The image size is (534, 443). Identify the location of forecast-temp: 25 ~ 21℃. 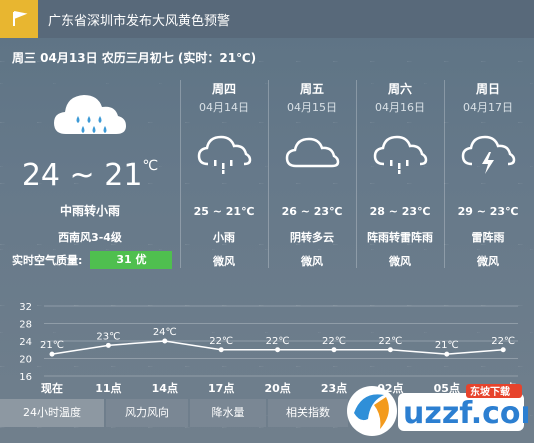
(224, 211).